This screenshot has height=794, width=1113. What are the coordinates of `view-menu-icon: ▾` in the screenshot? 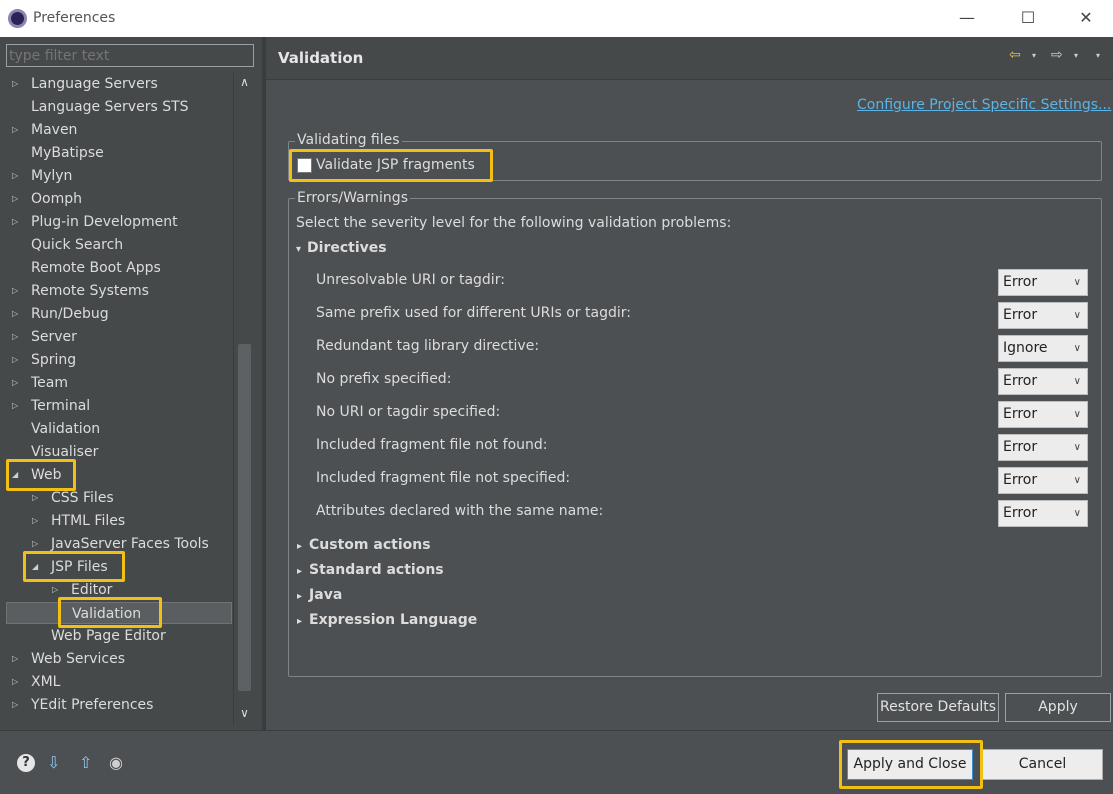 It's located at (1098, 55).